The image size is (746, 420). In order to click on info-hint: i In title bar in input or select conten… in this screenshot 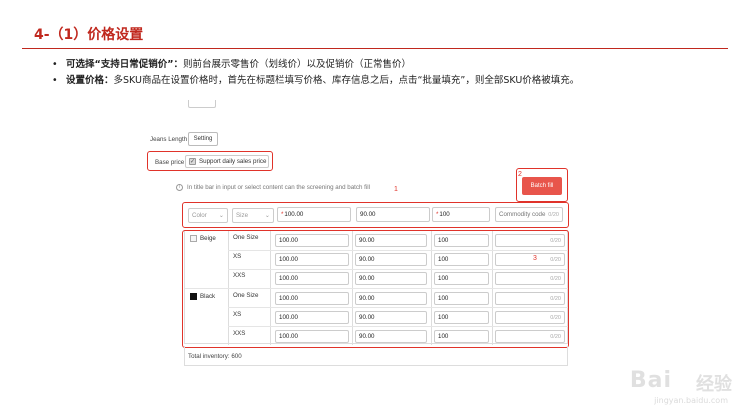, I will do `click(273, 187)`.